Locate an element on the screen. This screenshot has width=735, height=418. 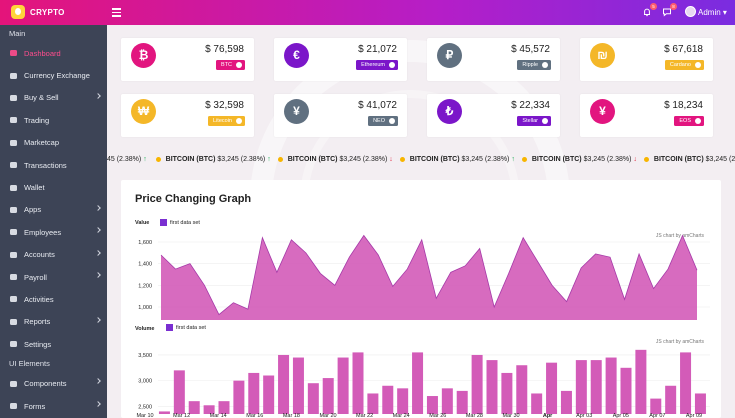
coin-card: ₺ $ 22,334 Stellar is located at coordinates (493, 115).